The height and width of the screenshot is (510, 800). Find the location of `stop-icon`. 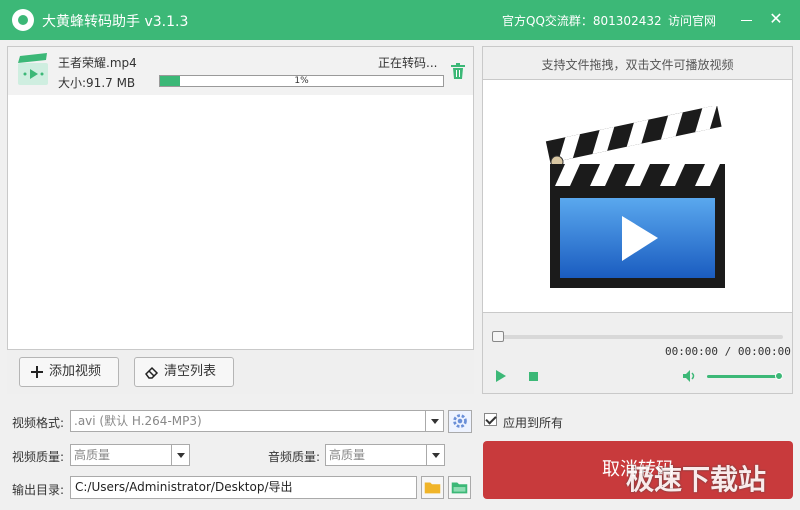

stop-icon is located at coordinates (533, 376).